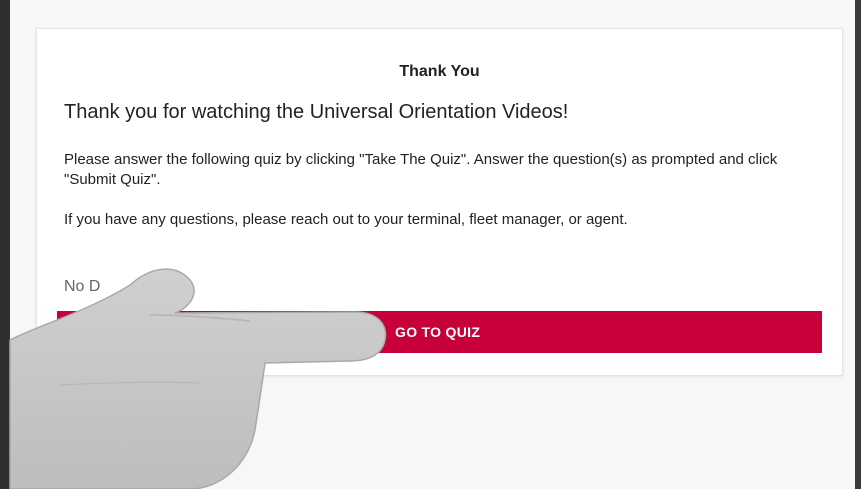 Image resolution: width=861 pixels, height=489 pixels. I want to click on go-to-quiz-button-label: GO TO QUIZ, so click(438, 332).